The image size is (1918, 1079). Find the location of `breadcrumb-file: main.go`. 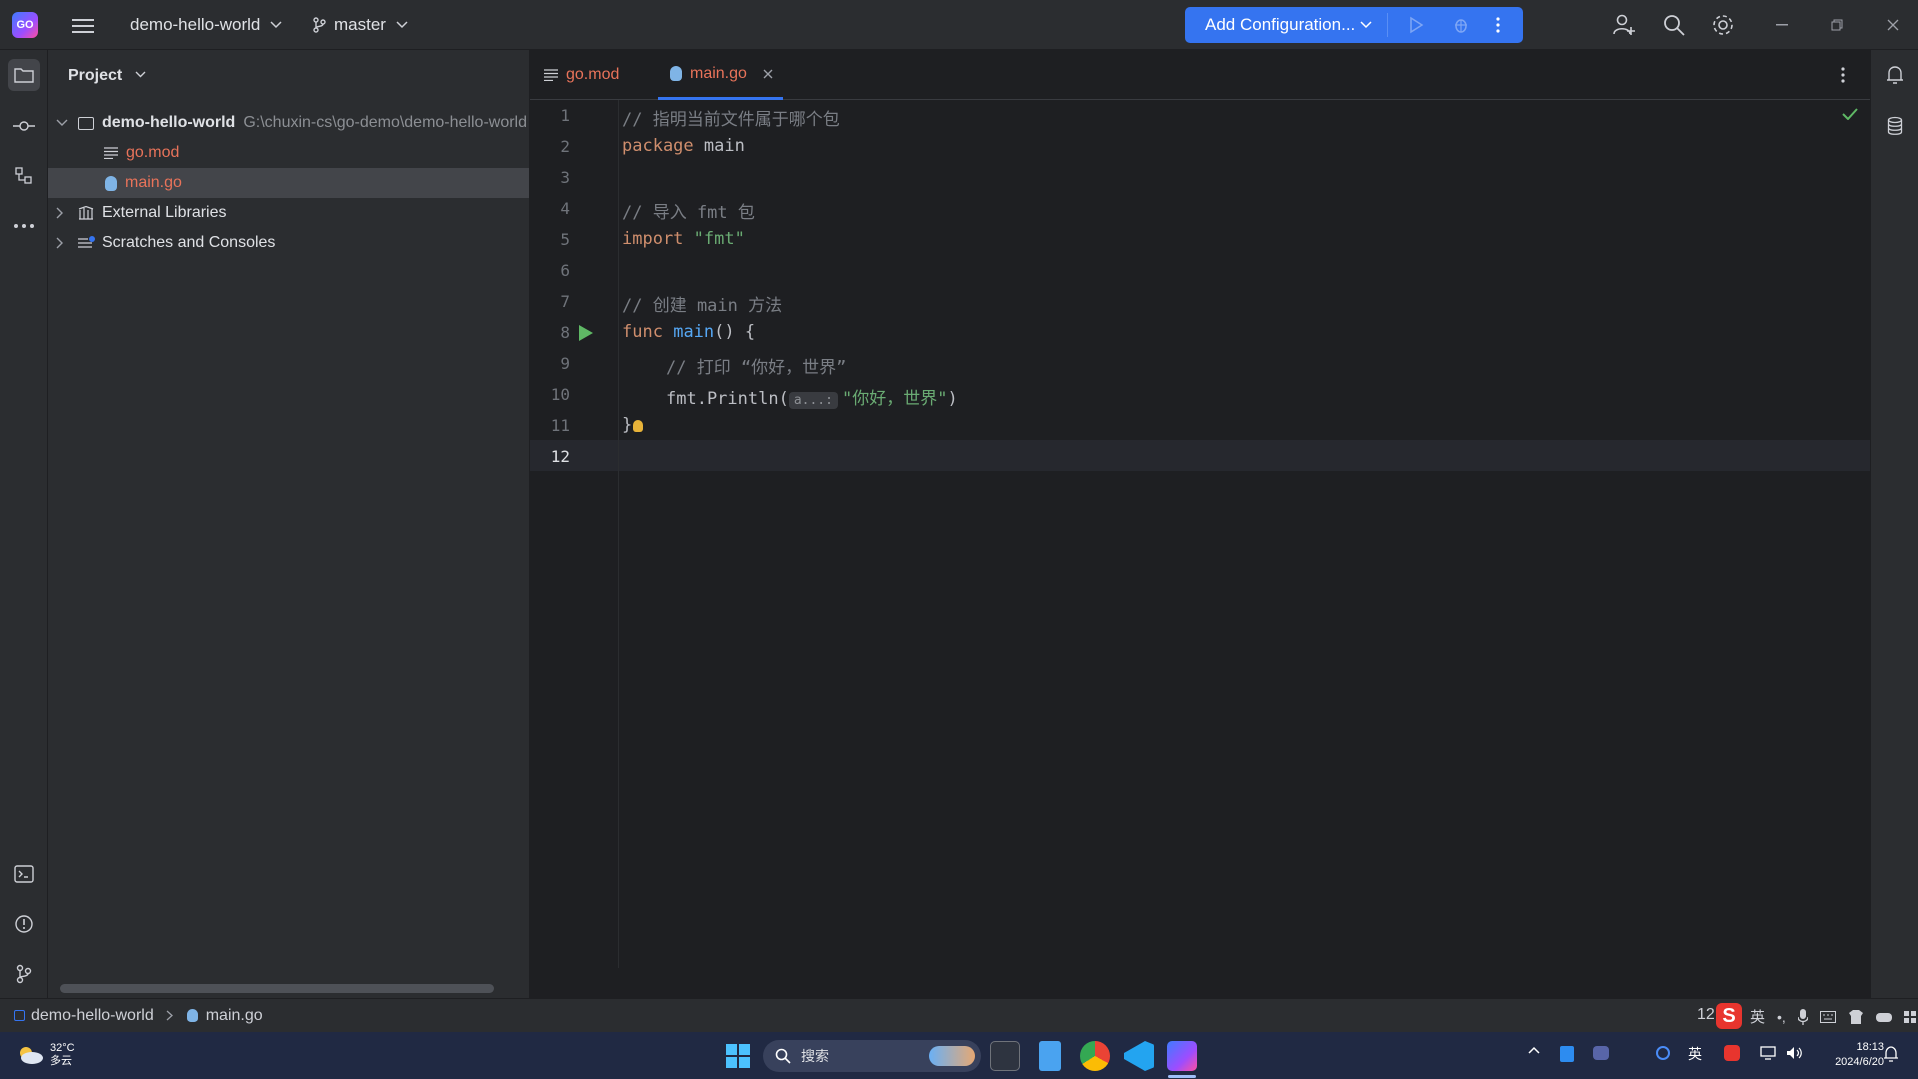

breadcrumb-file: main.go is located at coordinates (234, 1016).